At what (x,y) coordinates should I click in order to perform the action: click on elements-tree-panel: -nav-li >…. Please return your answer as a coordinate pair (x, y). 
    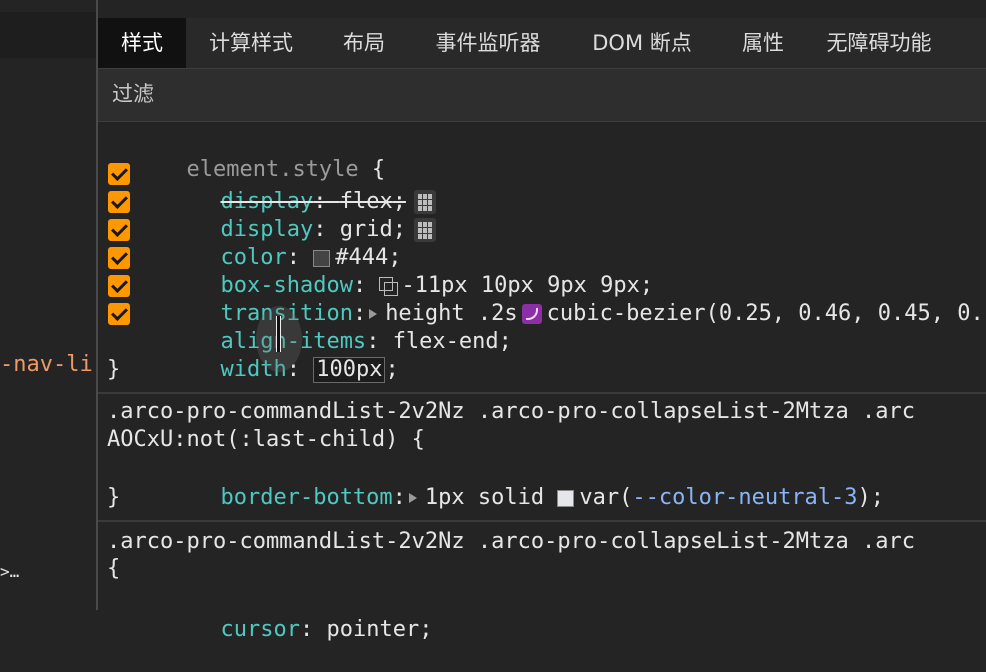
    Looking at the image, I should click on (48, 305).